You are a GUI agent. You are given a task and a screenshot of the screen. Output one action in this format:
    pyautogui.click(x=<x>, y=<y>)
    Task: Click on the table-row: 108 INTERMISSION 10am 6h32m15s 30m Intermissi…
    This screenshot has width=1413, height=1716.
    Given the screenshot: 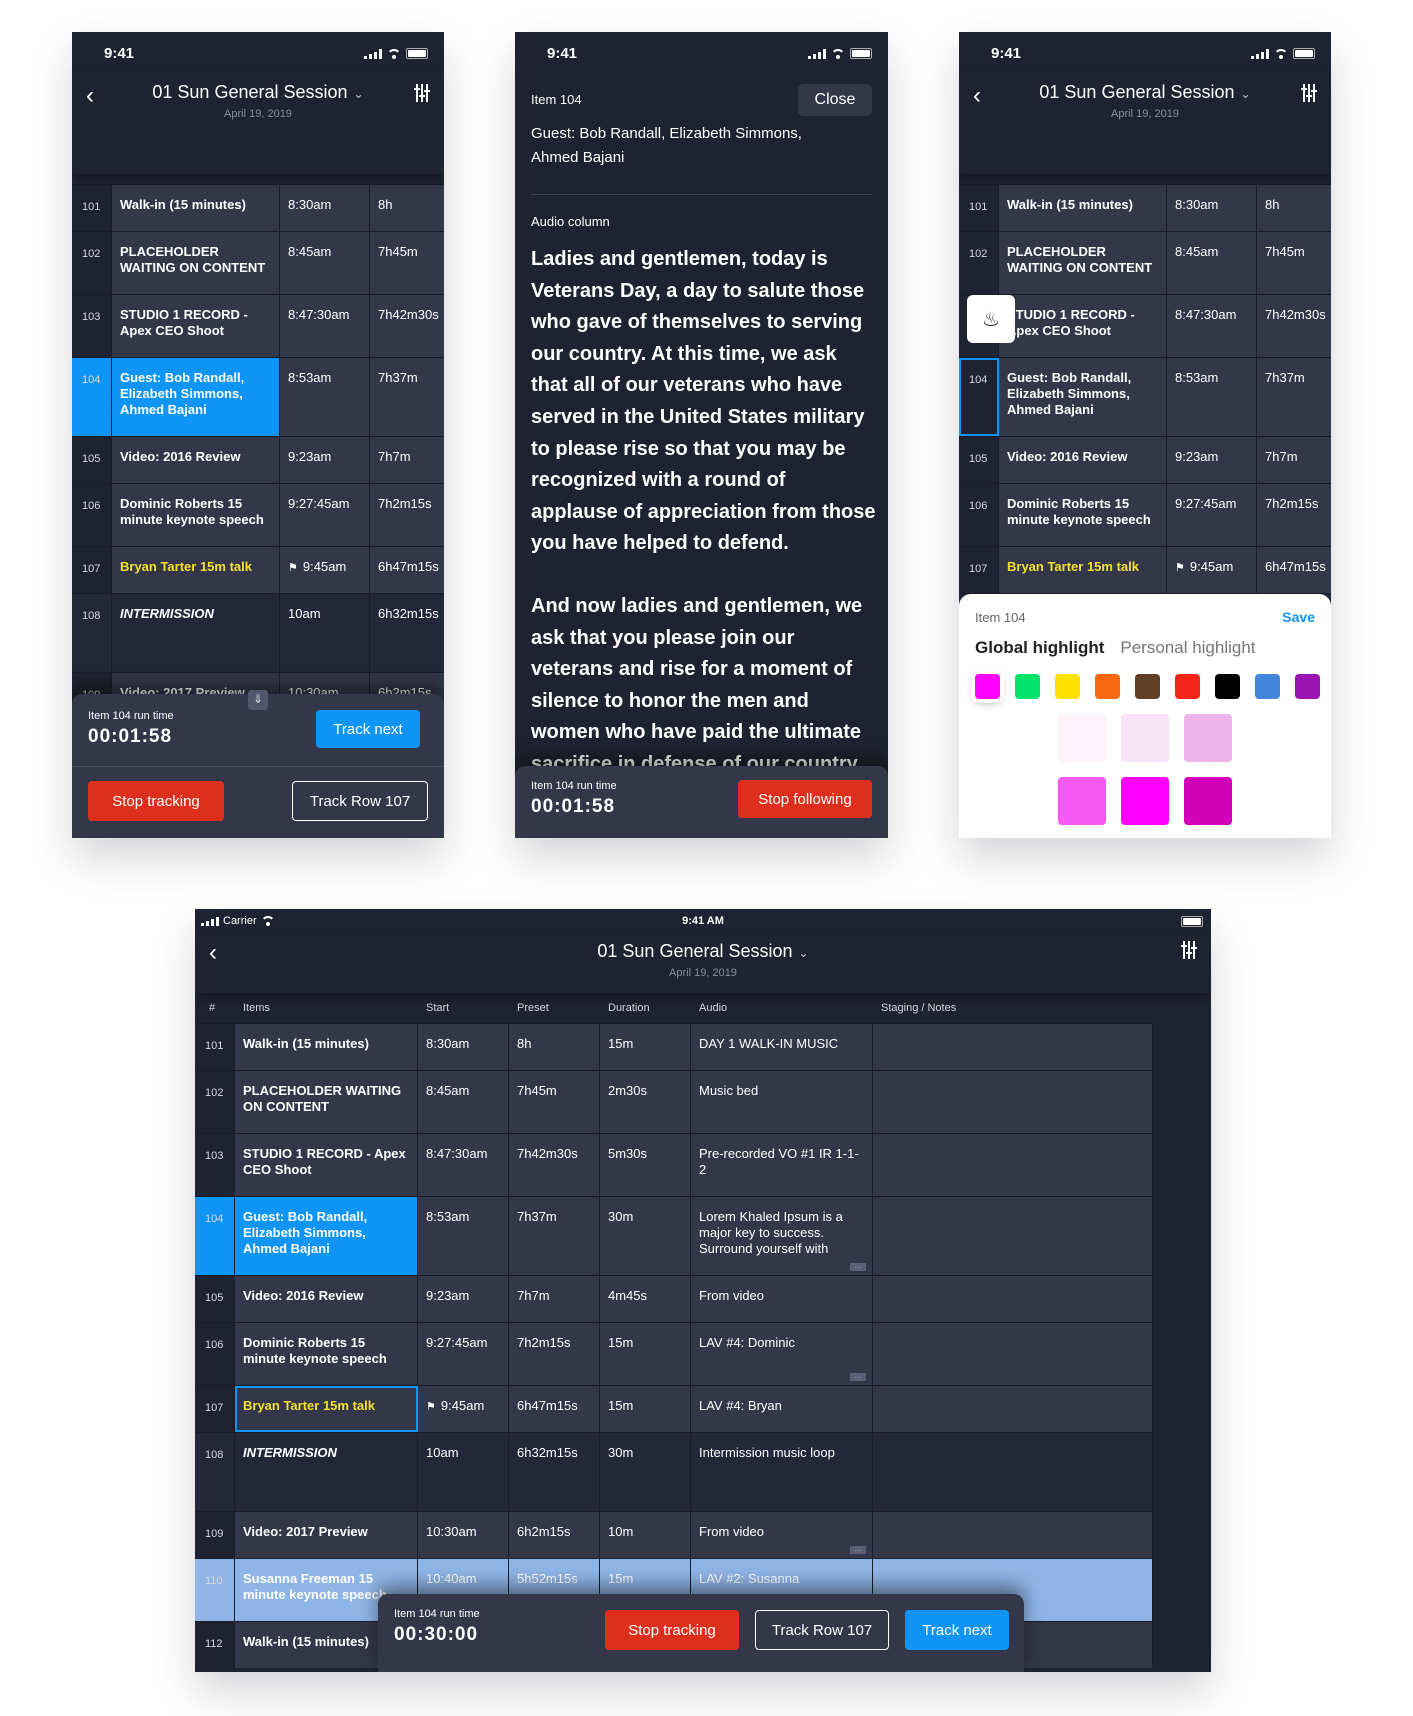 What is the action you would take?
    pyautogui.click(x=674, y=1471)
    